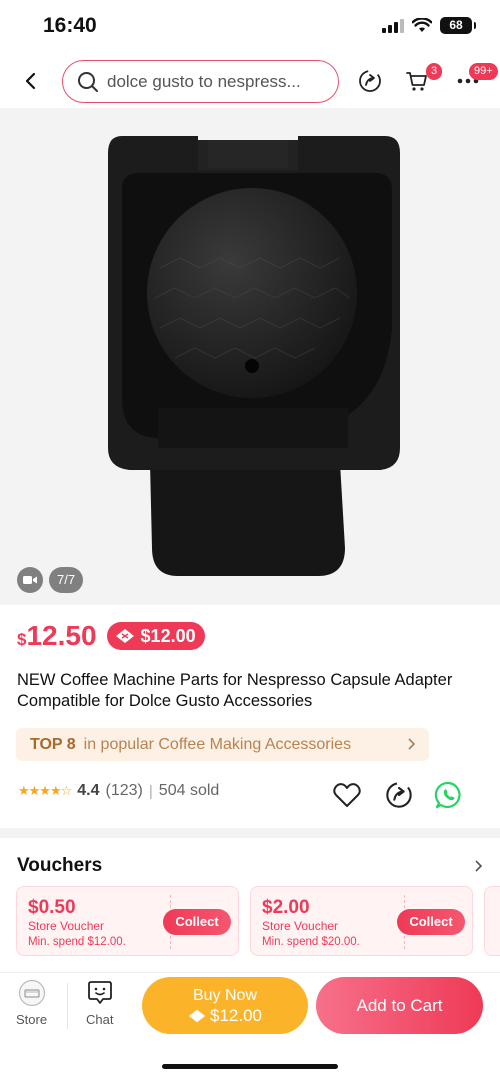 The height and width of the screenshot is (1080, 500). What do you see at coordinates (250, 27) in the screenshot?
I see `status-bar: 16:40 68` at bounding box center [250, 27].